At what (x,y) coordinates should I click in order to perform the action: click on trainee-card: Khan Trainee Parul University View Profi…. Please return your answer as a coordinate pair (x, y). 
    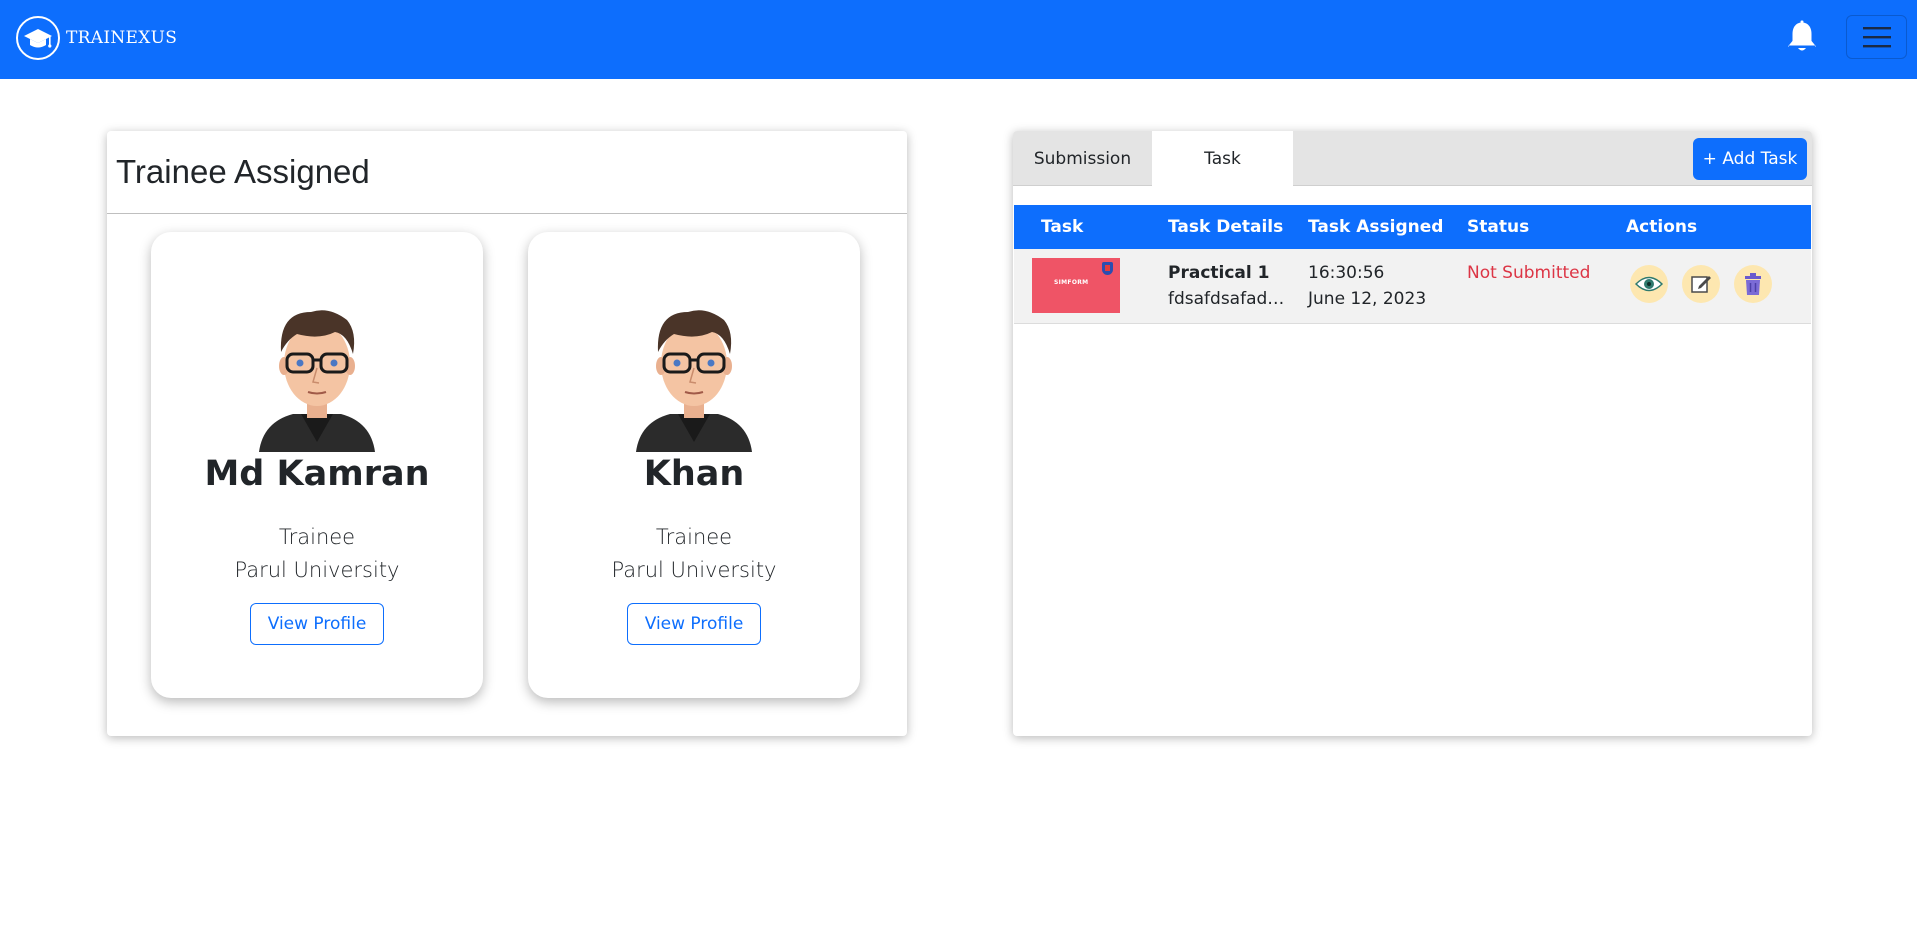
    Looking at the image, I should click on (694, 465).